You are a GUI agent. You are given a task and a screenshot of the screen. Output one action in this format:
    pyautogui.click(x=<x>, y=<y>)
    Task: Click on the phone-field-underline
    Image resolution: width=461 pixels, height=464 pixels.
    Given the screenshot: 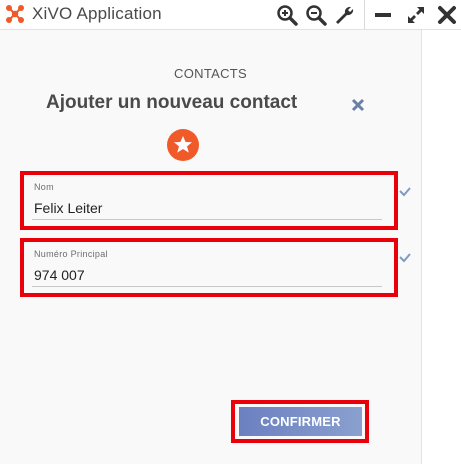 What is the action you would take?
    pyautogui.click(x=207, y=286)
    